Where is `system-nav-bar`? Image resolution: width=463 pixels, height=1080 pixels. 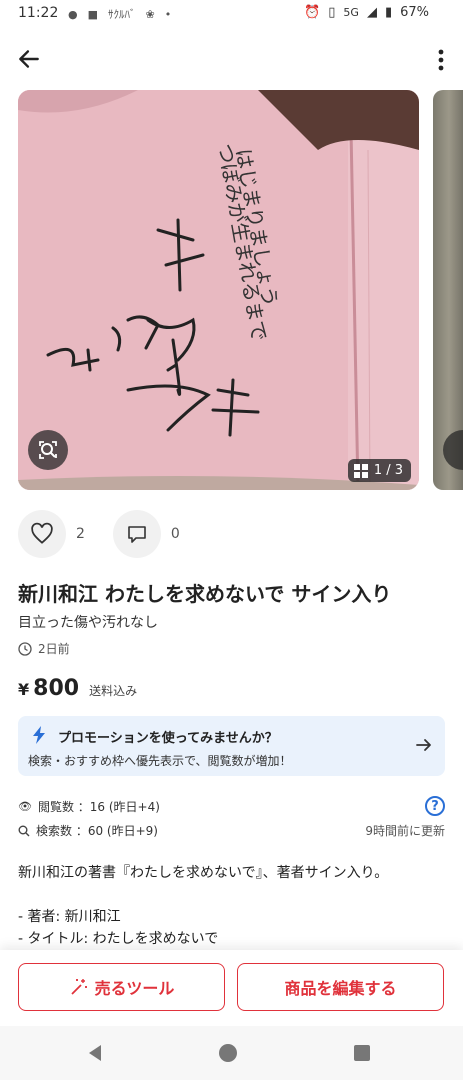
system-nav-bar is located at coordinates (231, 1053).